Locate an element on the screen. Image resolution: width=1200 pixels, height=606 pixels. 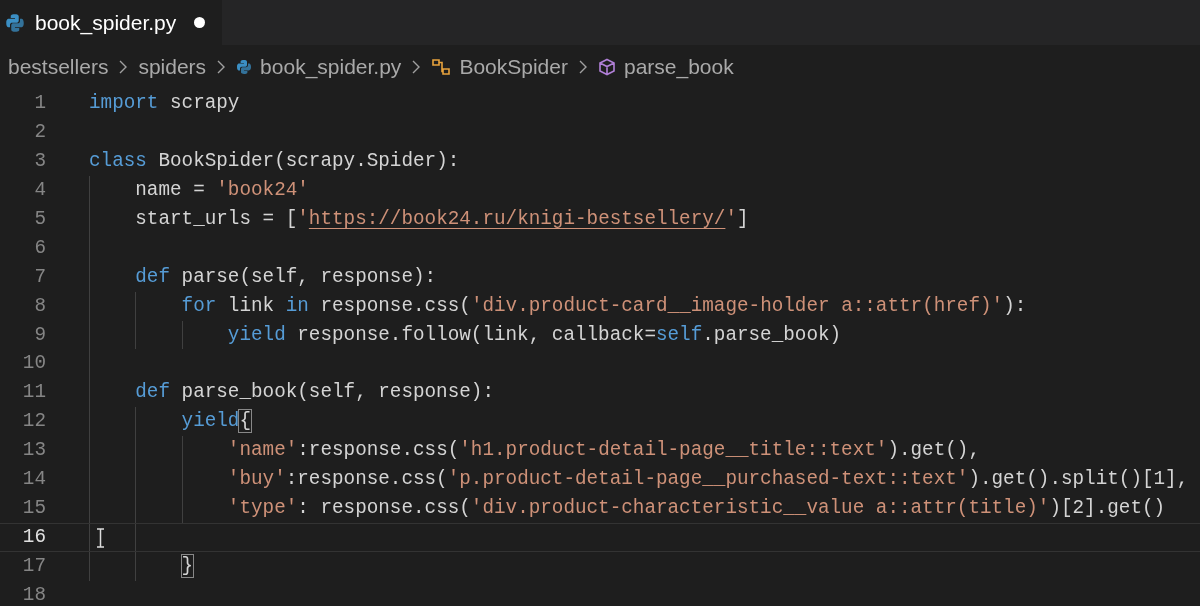
code-line: } is located at coordinates (187, 566).